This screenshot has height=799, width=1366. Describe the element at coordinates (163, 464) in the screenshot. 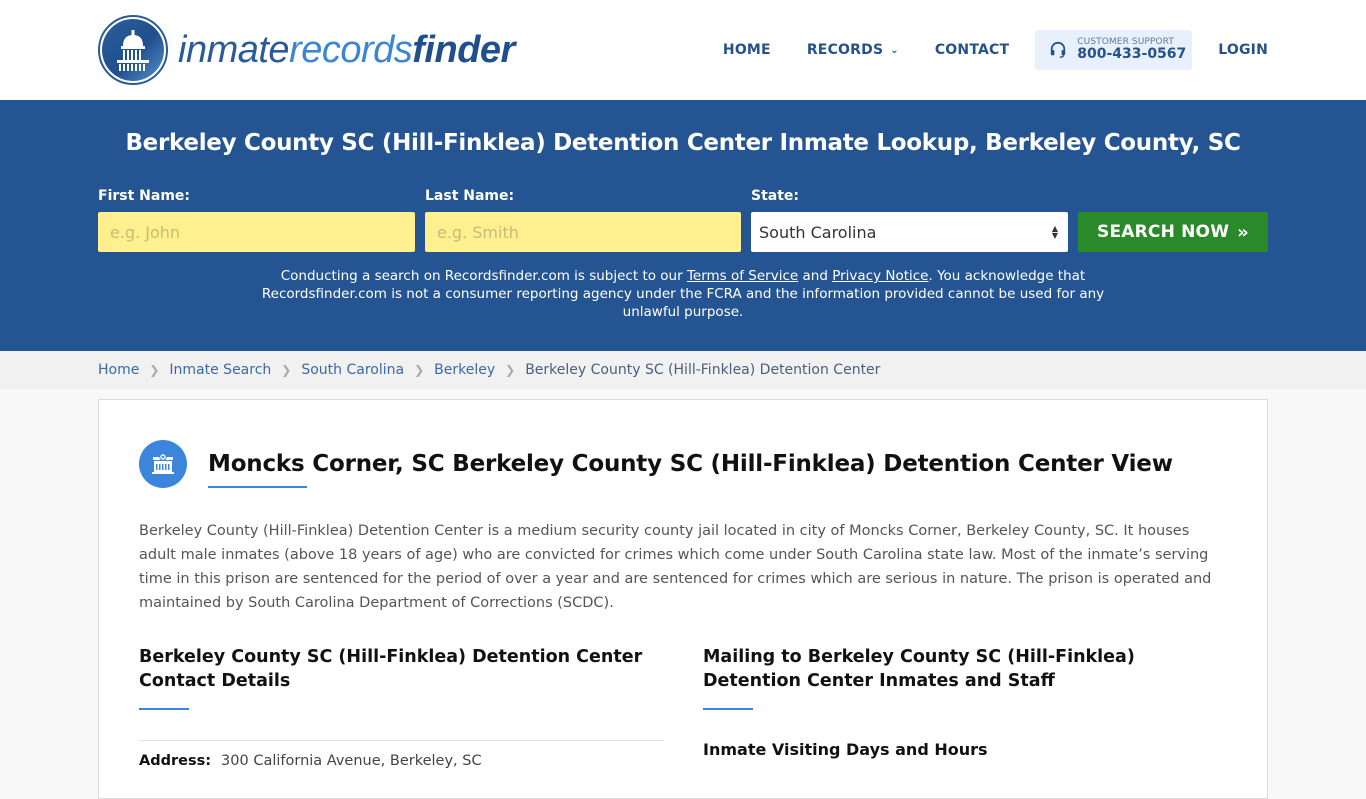

I see `jail-building-icon` at that location.